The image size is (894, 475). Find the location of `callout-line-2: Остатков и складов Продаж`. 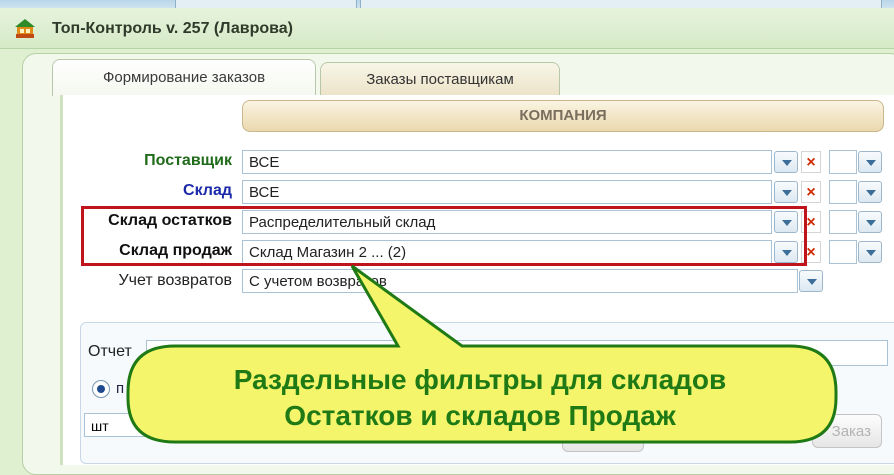

callout-line-2: Остатков и складов Продаж is located at coordinates (480, 415).